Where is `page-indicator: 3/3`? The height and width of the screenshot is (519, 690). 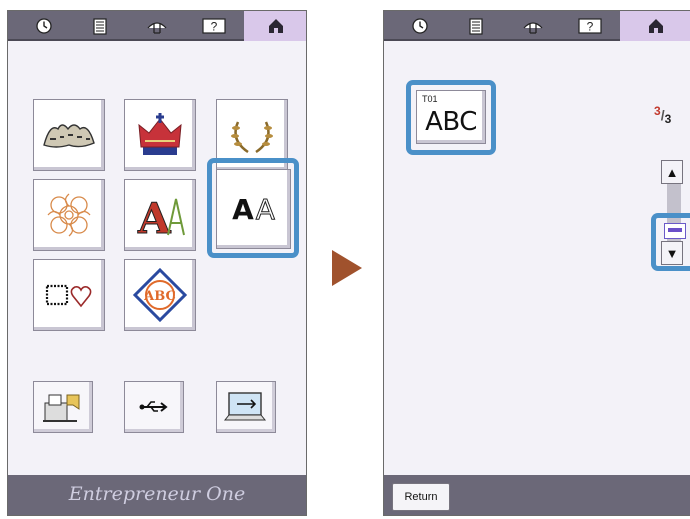 page-indicator: 3/3 is located at coordinates (663, 115).